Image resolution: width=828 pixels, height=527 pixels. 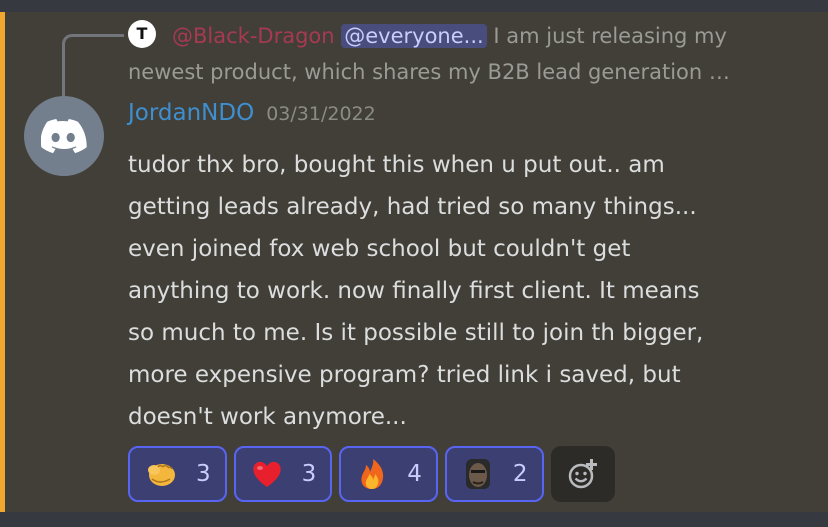 What do you see at coordinates (321, 114) in the screenshot?
I see `timestamp: 03/31/2022` at bounding box center [321, 114].